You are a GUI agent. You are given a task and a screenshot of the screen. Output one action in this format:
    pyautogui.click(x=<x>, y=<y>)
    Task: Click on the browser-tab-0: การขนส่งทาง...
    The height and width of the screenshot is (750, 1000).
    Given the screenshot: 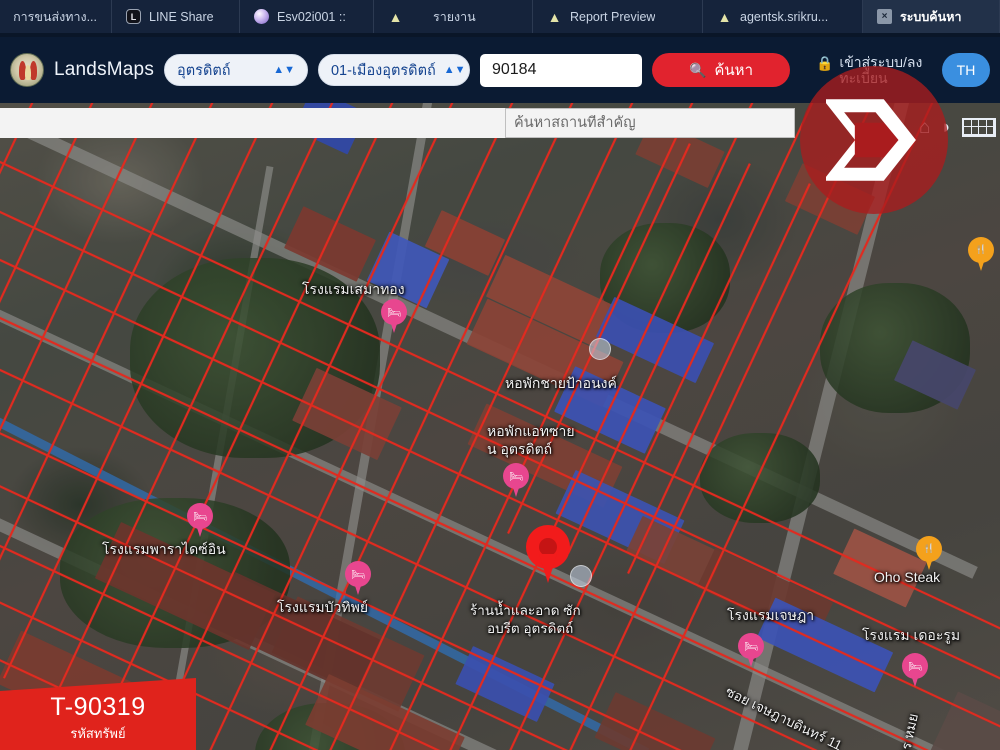 What is the action you would take?
    pyautogui.click(x=56, y=16)
    